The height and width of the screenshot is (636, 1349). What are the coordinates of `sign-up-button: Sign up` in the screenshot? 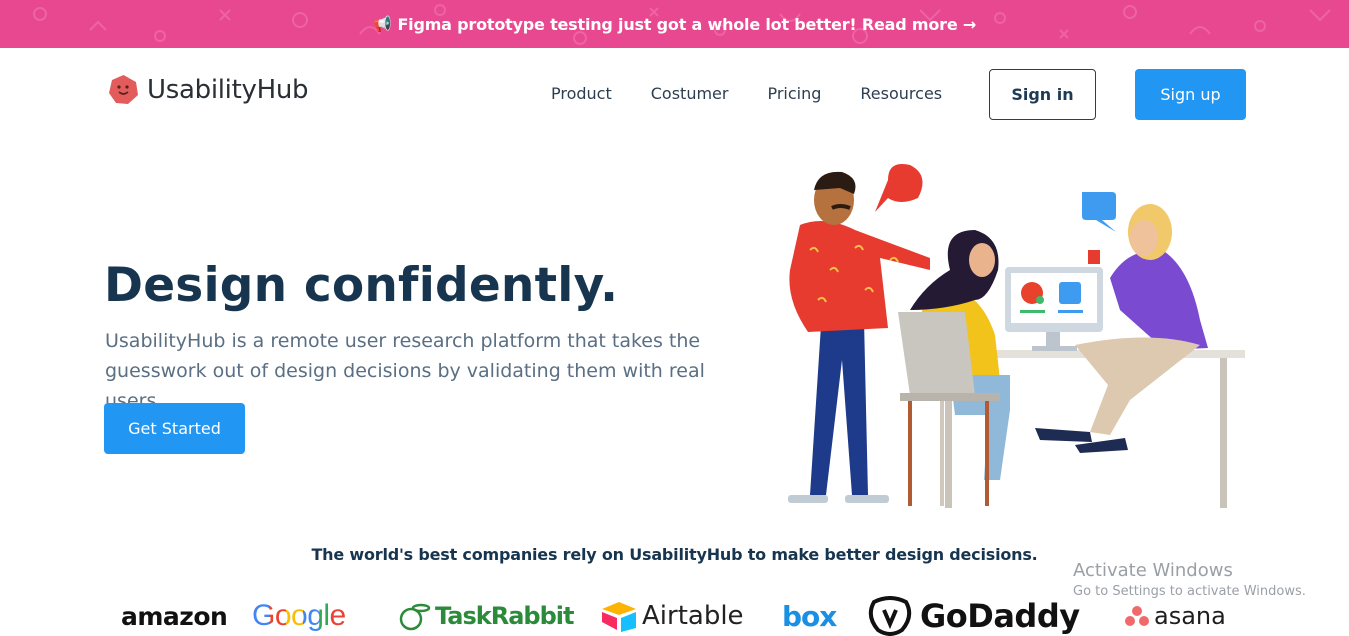 It's located at (1190, 94).